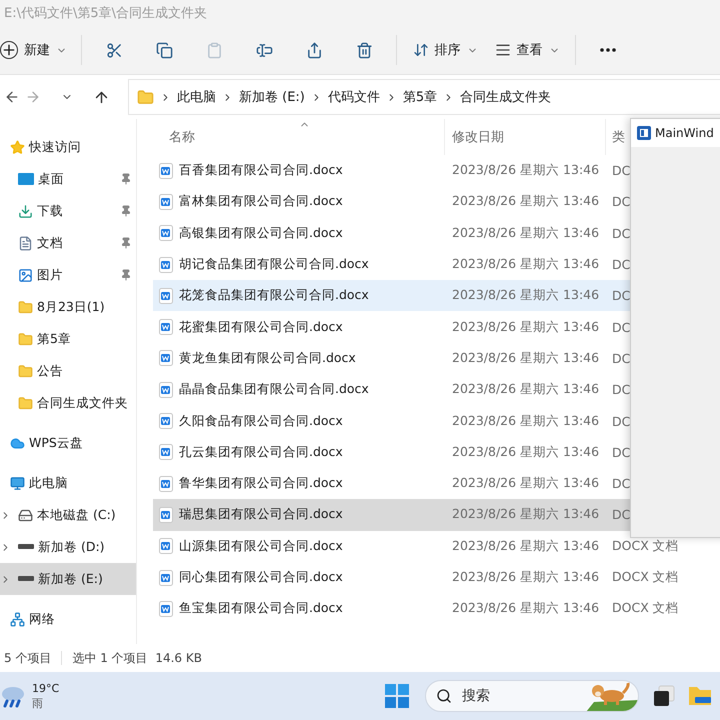 This screenshot has width=720, height=720. What do you see at coordinates (9, 50) in the screenshot?
I see `plus-icon` at bounding box center [9, 50].